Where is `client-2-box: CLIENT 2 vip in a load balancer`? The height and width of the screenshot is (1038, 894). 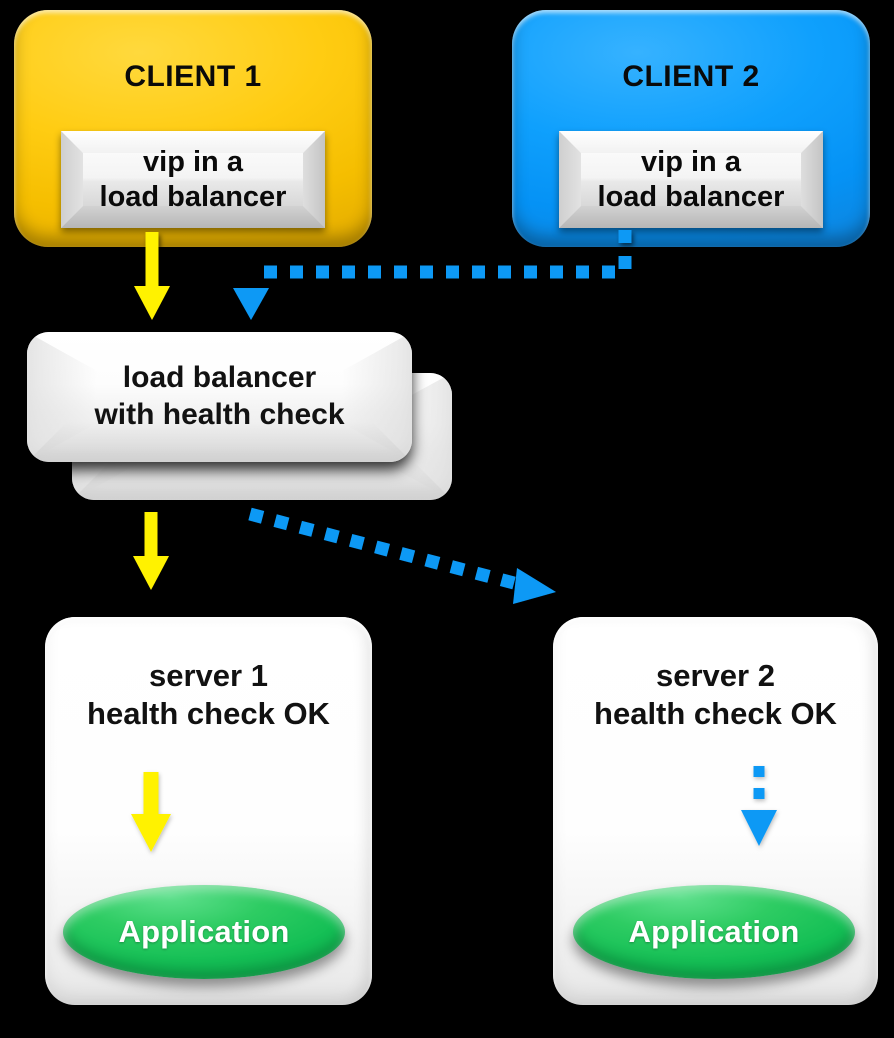
client-2-box: CLIENT 2 vip in a load balancer is located at coordinates (691, 128).